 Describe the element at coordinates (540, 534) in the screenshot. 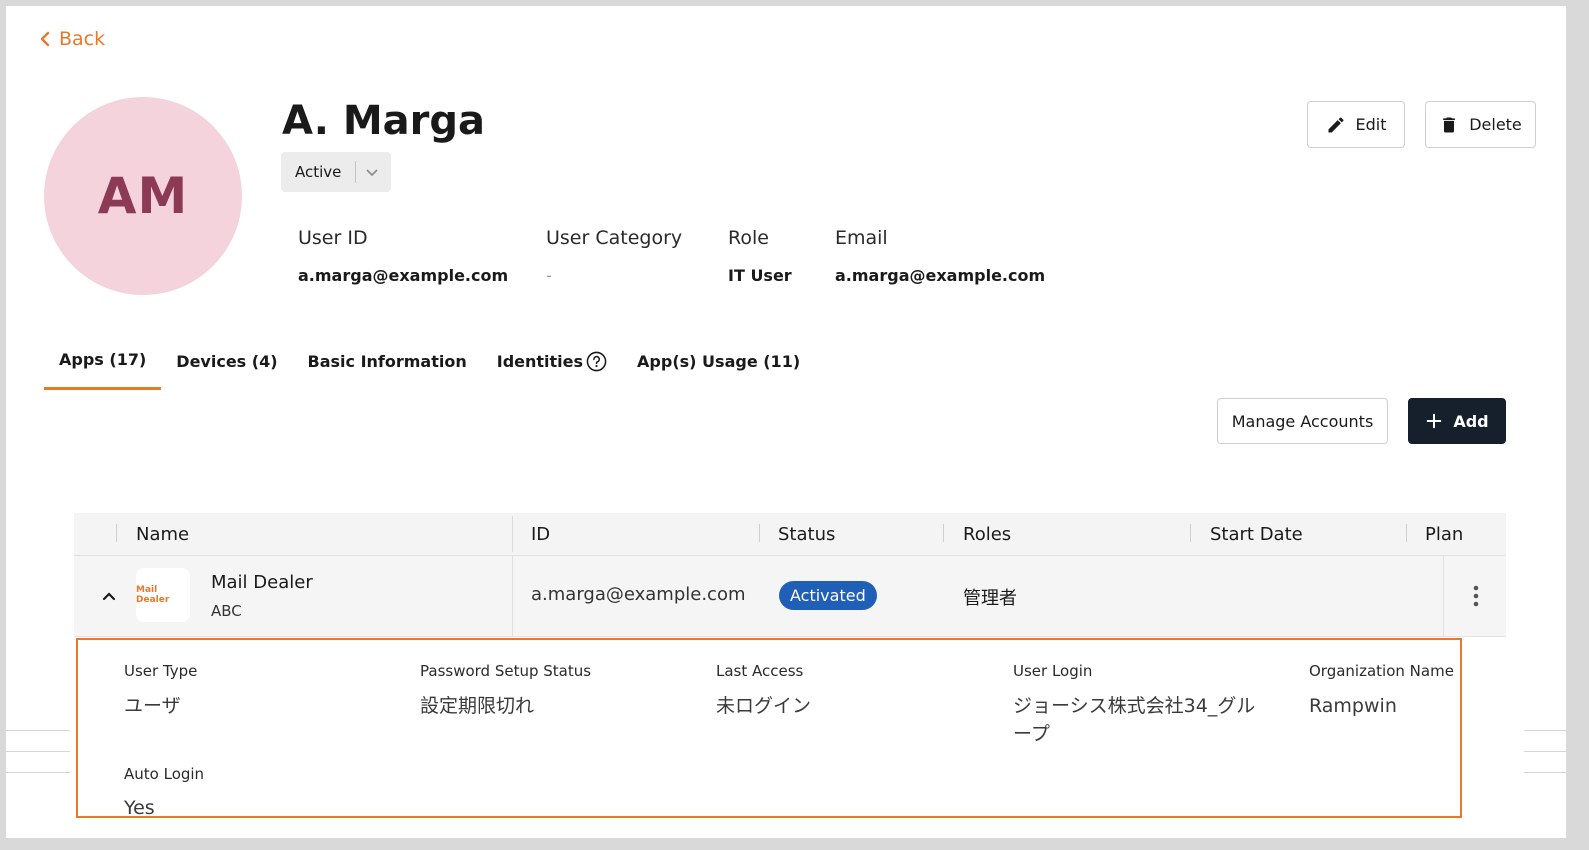

I see `column-header-id: ID` at that location.